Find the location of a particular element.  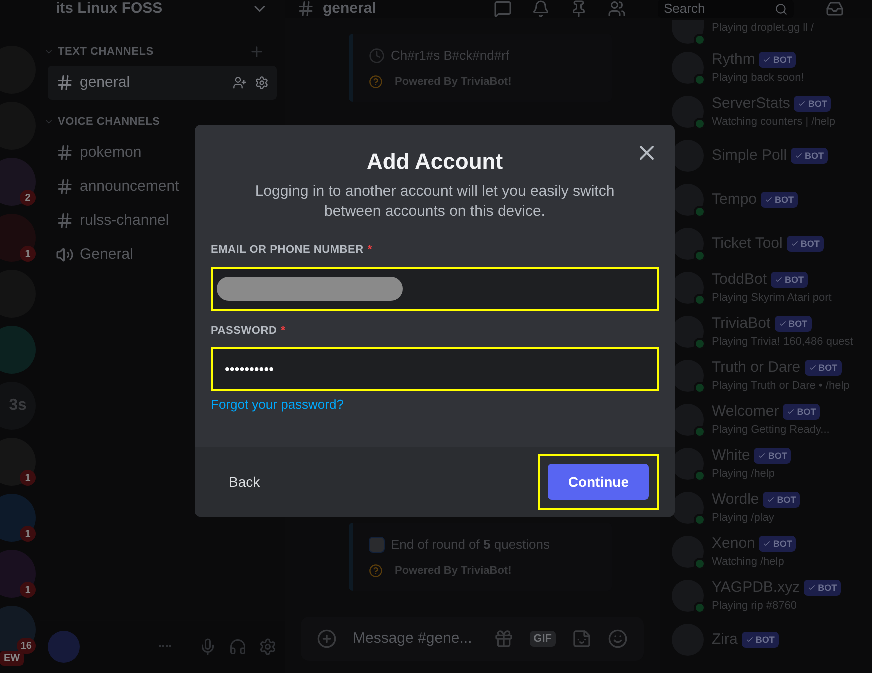

bell-icon is located at coordinates (541, 9).